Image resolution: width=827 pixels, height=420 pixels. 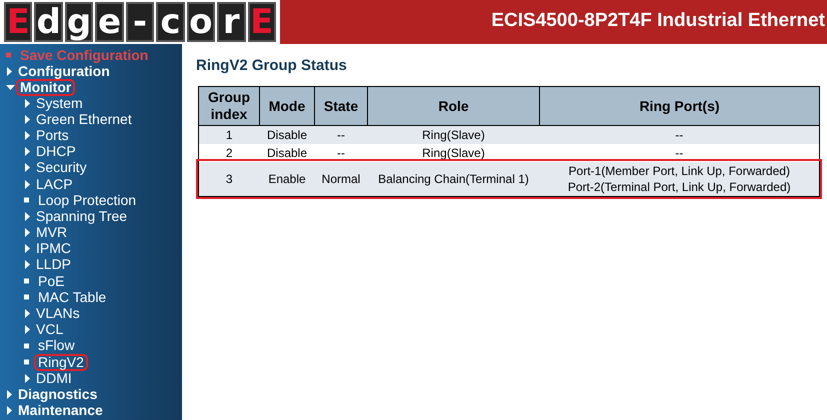 What do you see at coordinates (229, 179) in the screenshot?
I see `table-cell: 3` at bounding box center [229, 179].